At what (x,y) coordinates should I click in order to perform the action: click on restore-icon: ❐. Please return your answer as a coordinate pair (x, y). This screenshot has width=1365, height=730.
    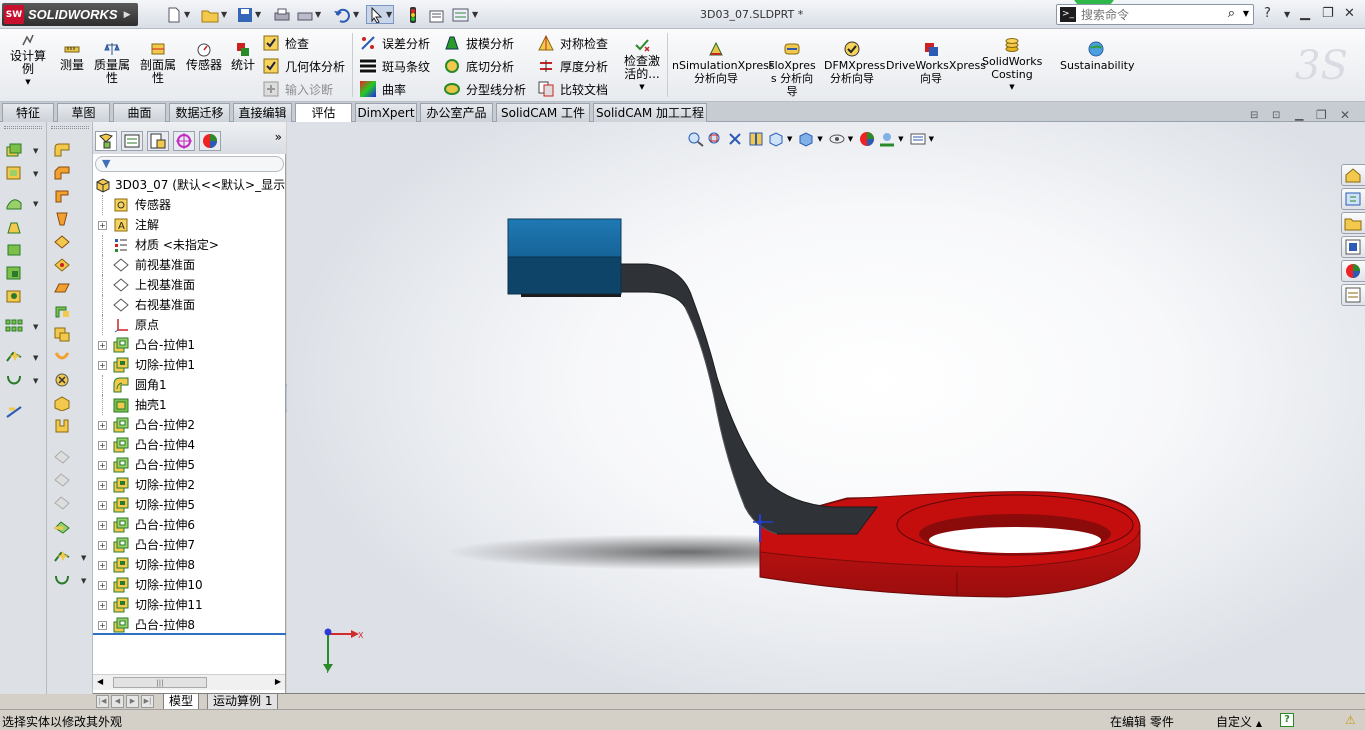
    Looking at the image, I should click on (1328, 13).